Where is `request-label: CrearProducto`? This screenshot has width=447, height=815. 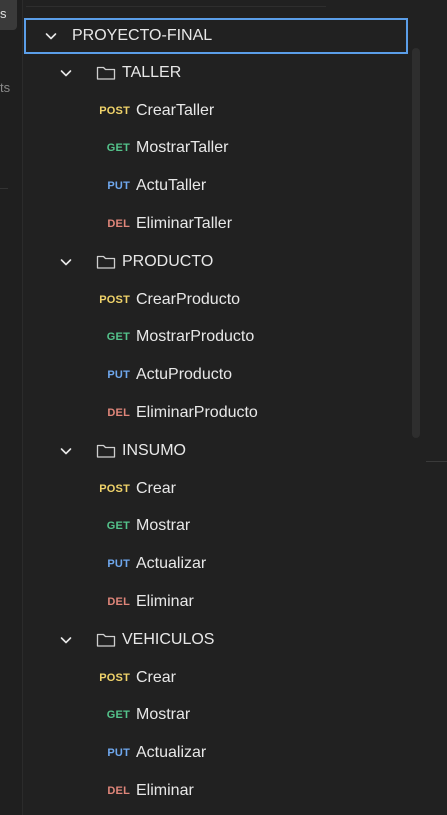 request-label: CrearProducto is located at coordinates (188, 299).